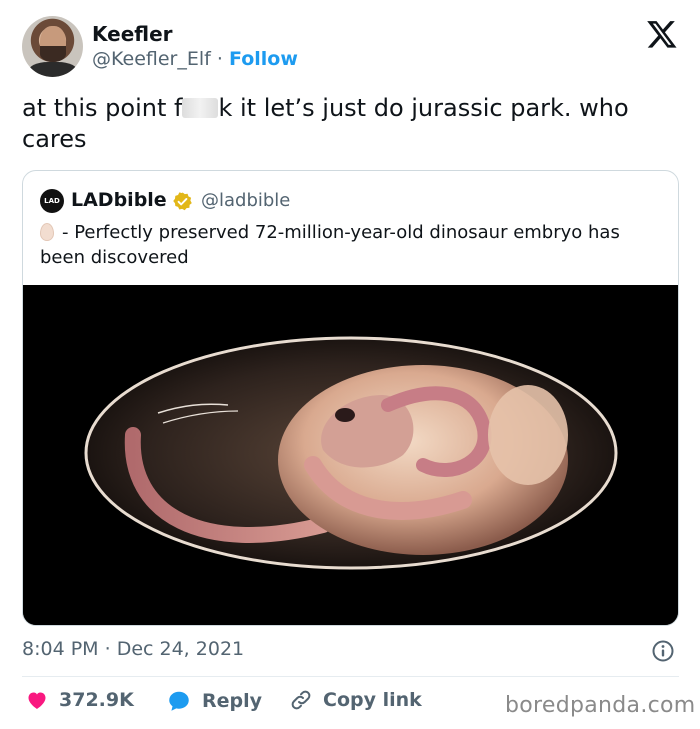 Image resolution: width=700 pixels, height=729 pixels. I want to click on reply-label: Reply, so click(232, 701).